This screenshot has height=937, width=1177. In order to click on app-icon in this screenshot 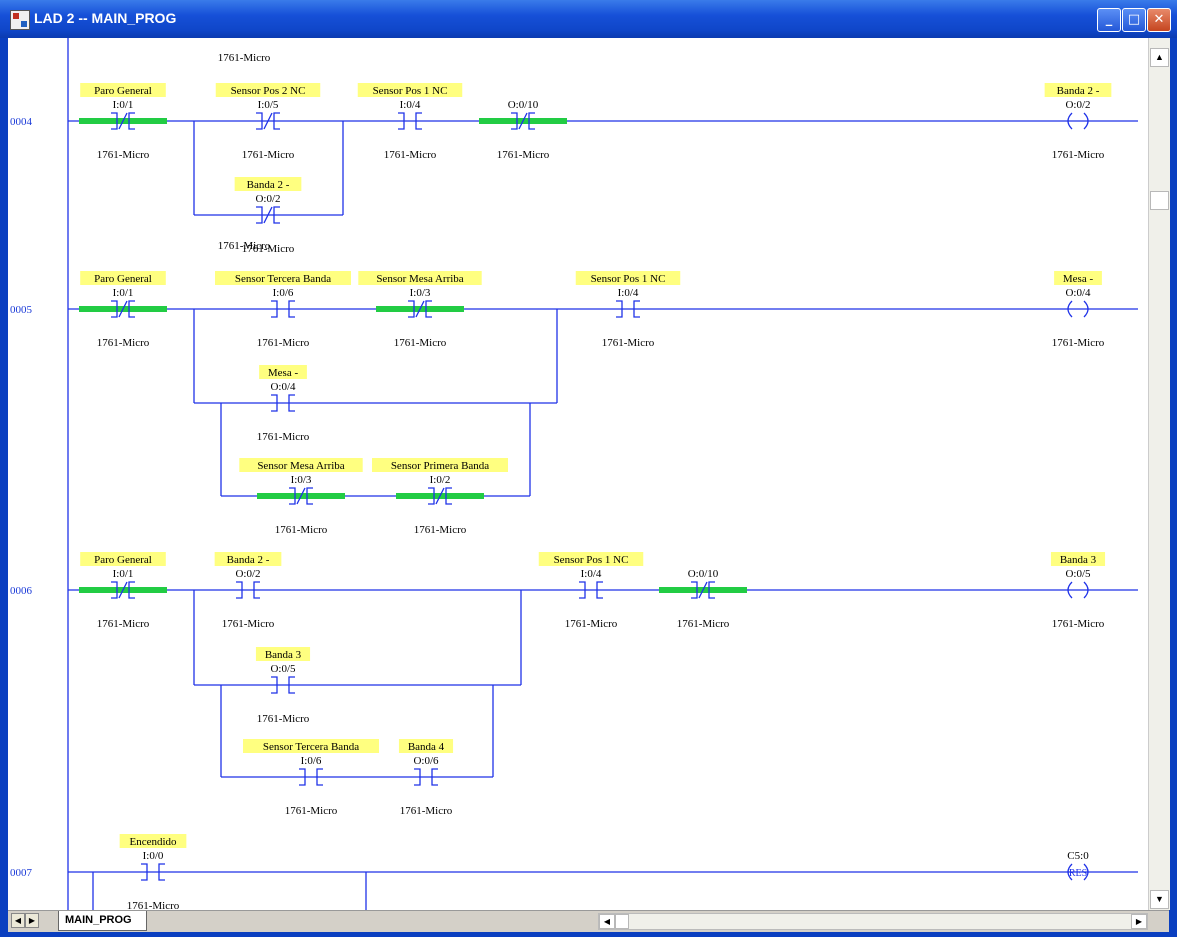, I will do `click(20, 20)`.